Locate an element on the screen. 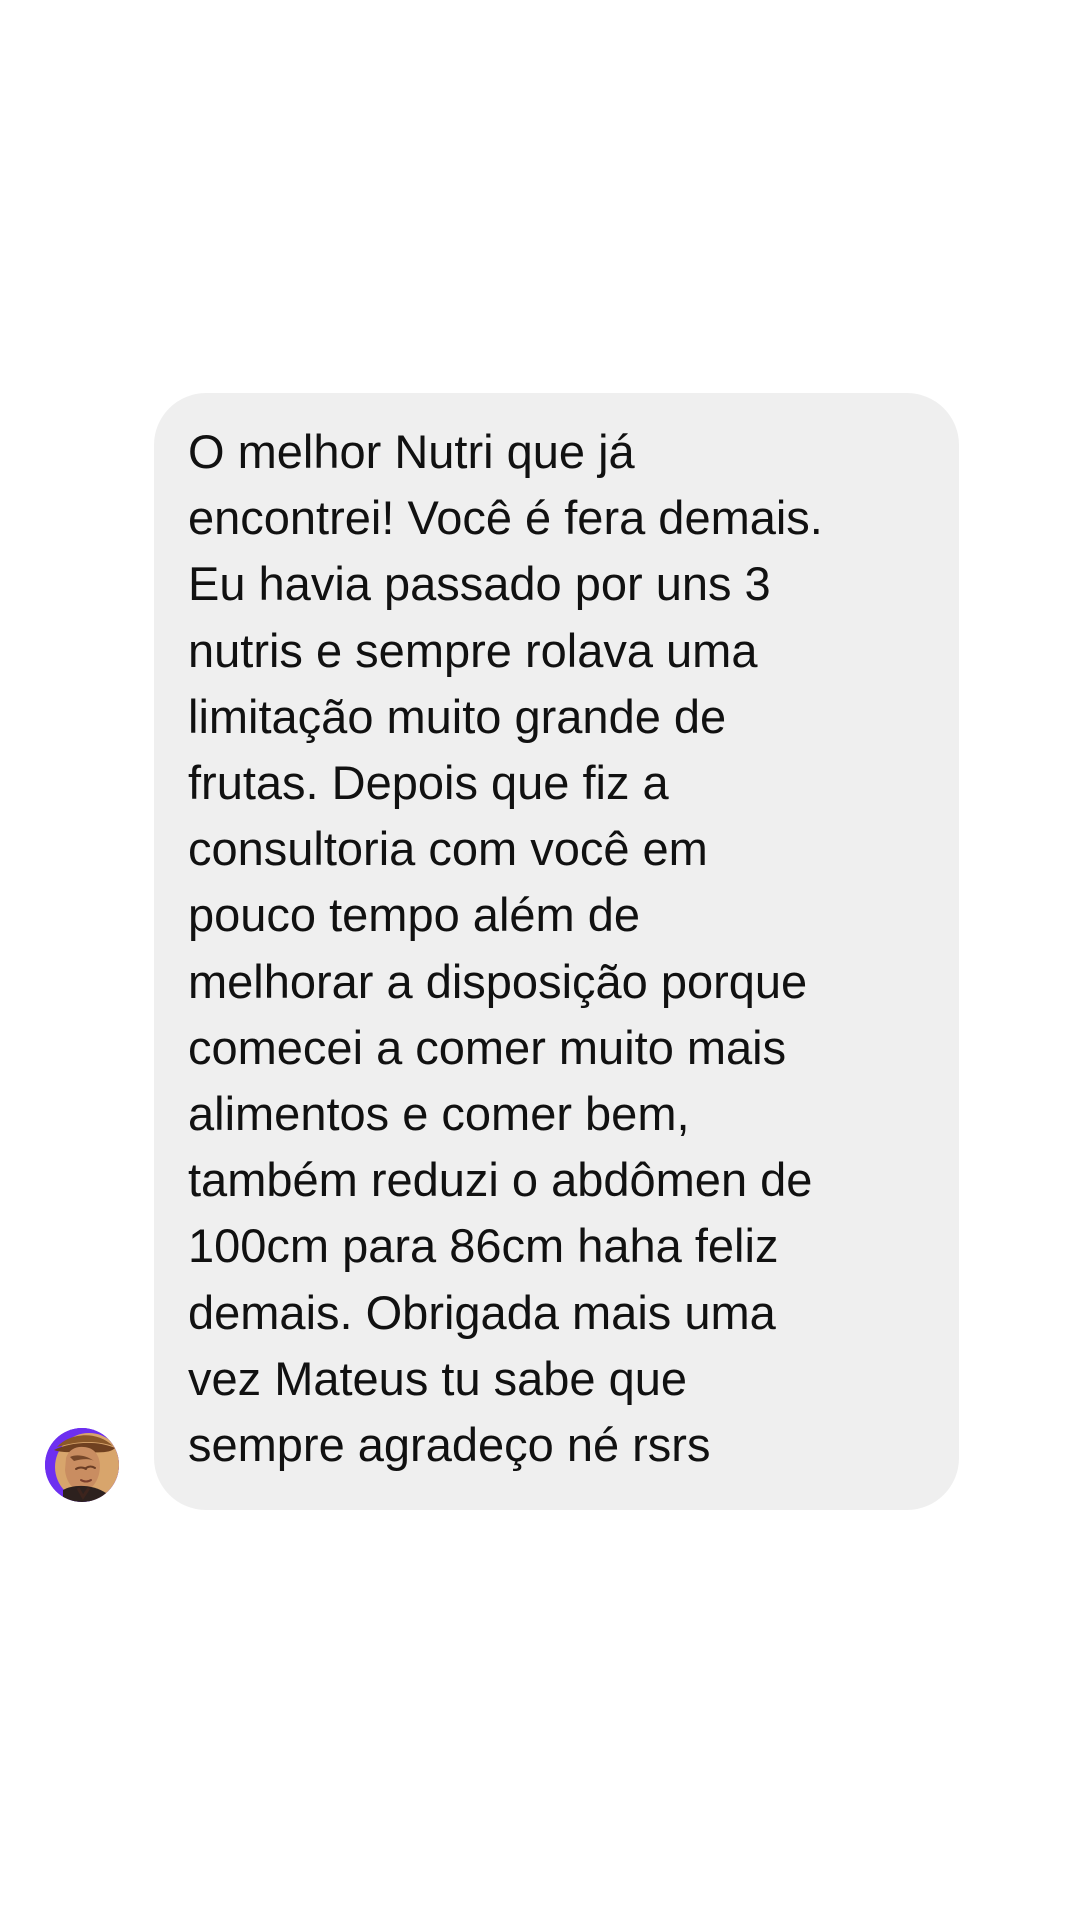  sender-avatar is located at coordinates (82, 1465).